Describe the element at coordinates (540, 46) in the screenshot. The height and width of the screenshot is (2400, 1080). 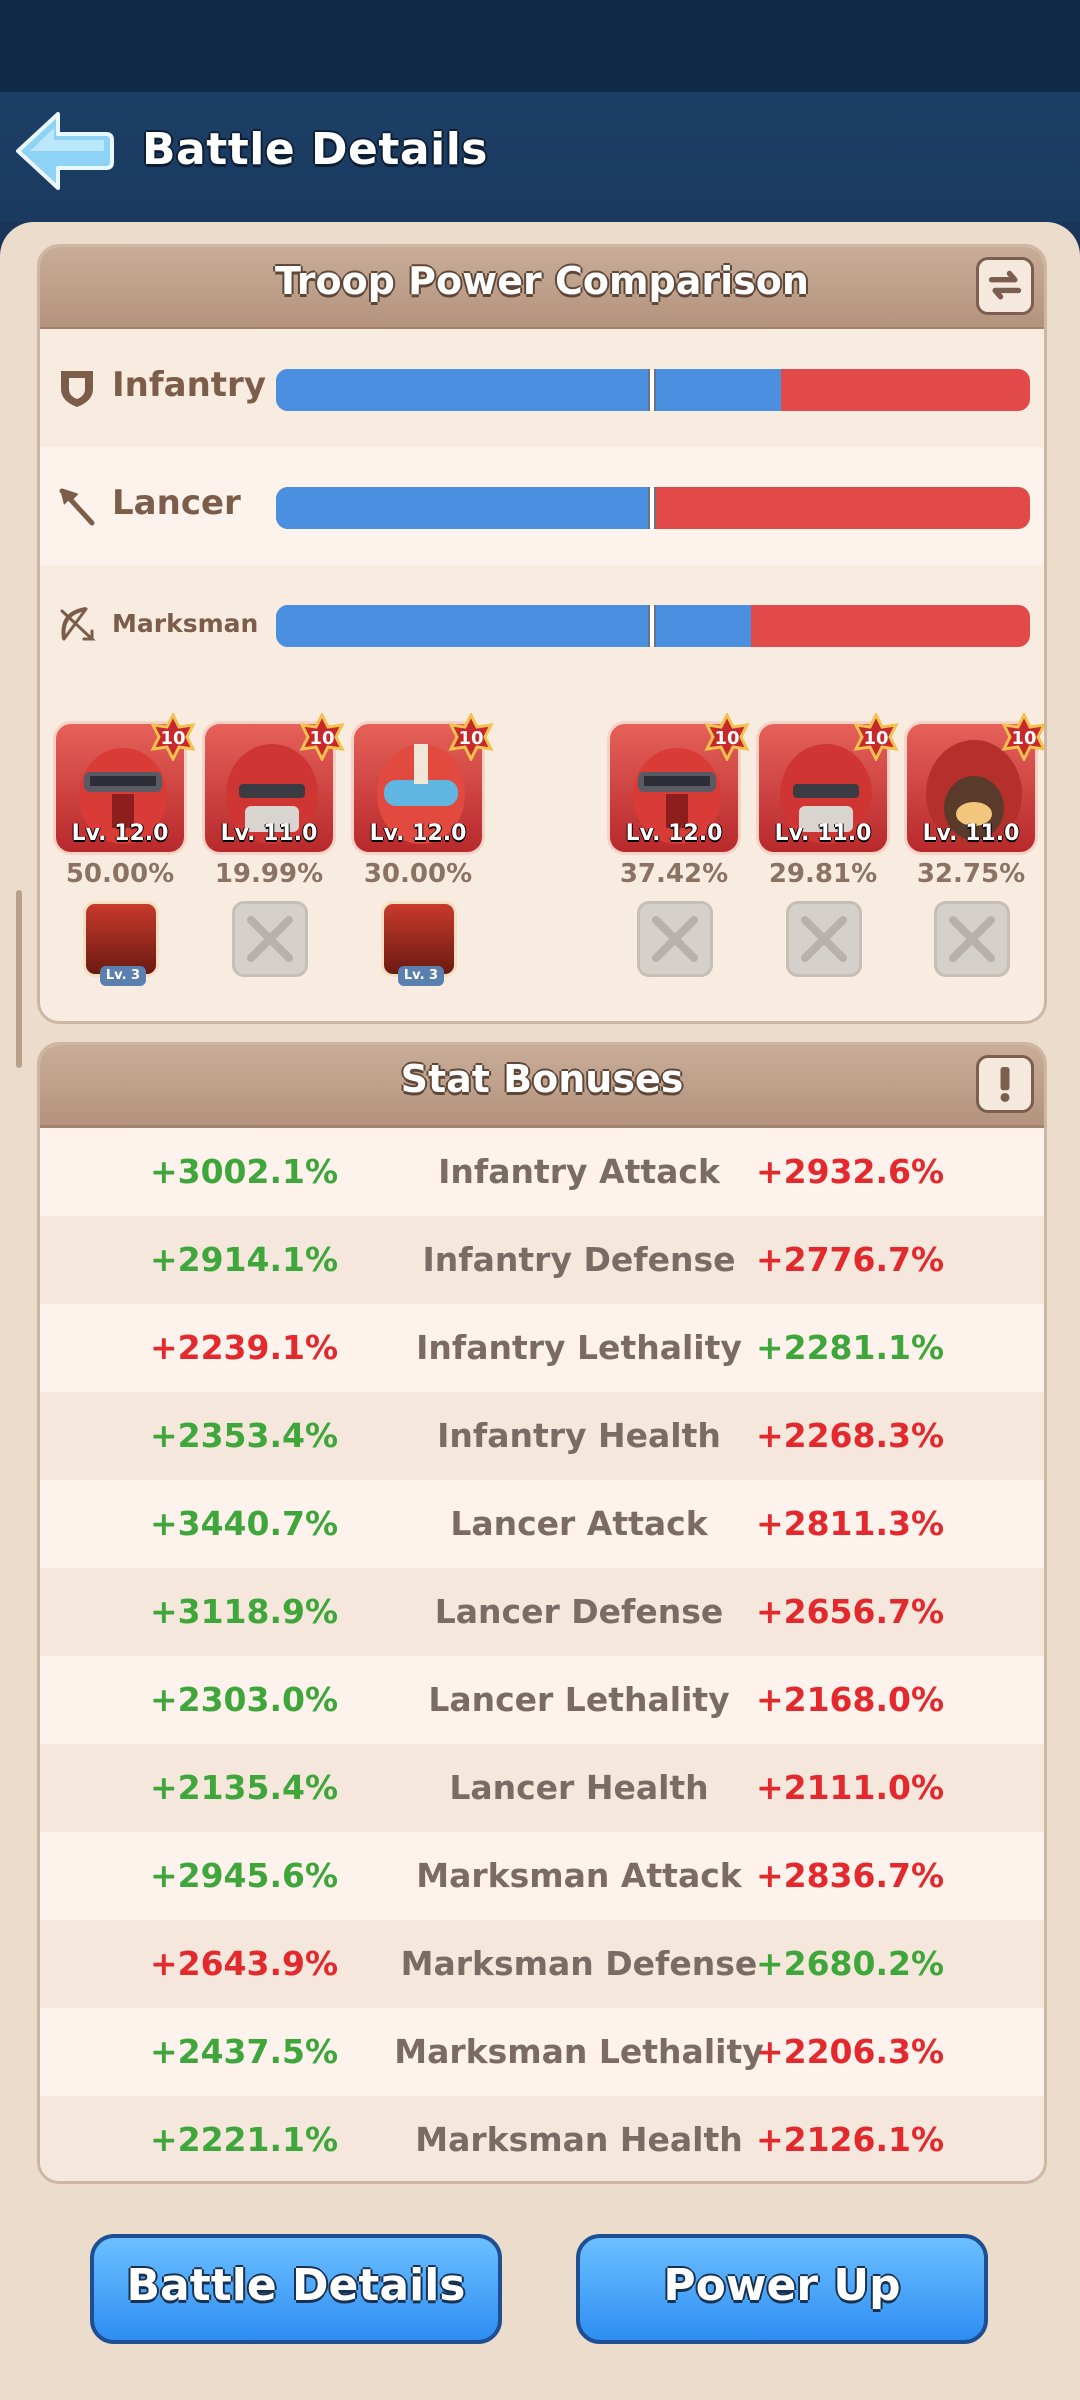
I see `status-bar` at that location.